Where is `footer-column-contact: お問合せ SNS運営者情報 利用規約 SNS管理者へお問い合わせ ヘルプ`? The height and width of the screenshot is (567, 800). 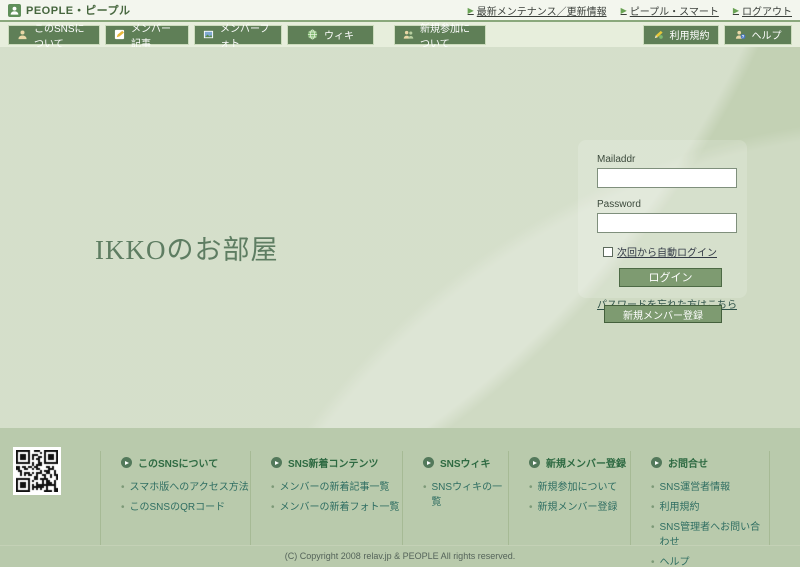
footer-column-contact: お問合せ SNS運営者情報 利用規約 SNS管理者へお問い合わせ ヘルプ is located at coordinates (700, 509).